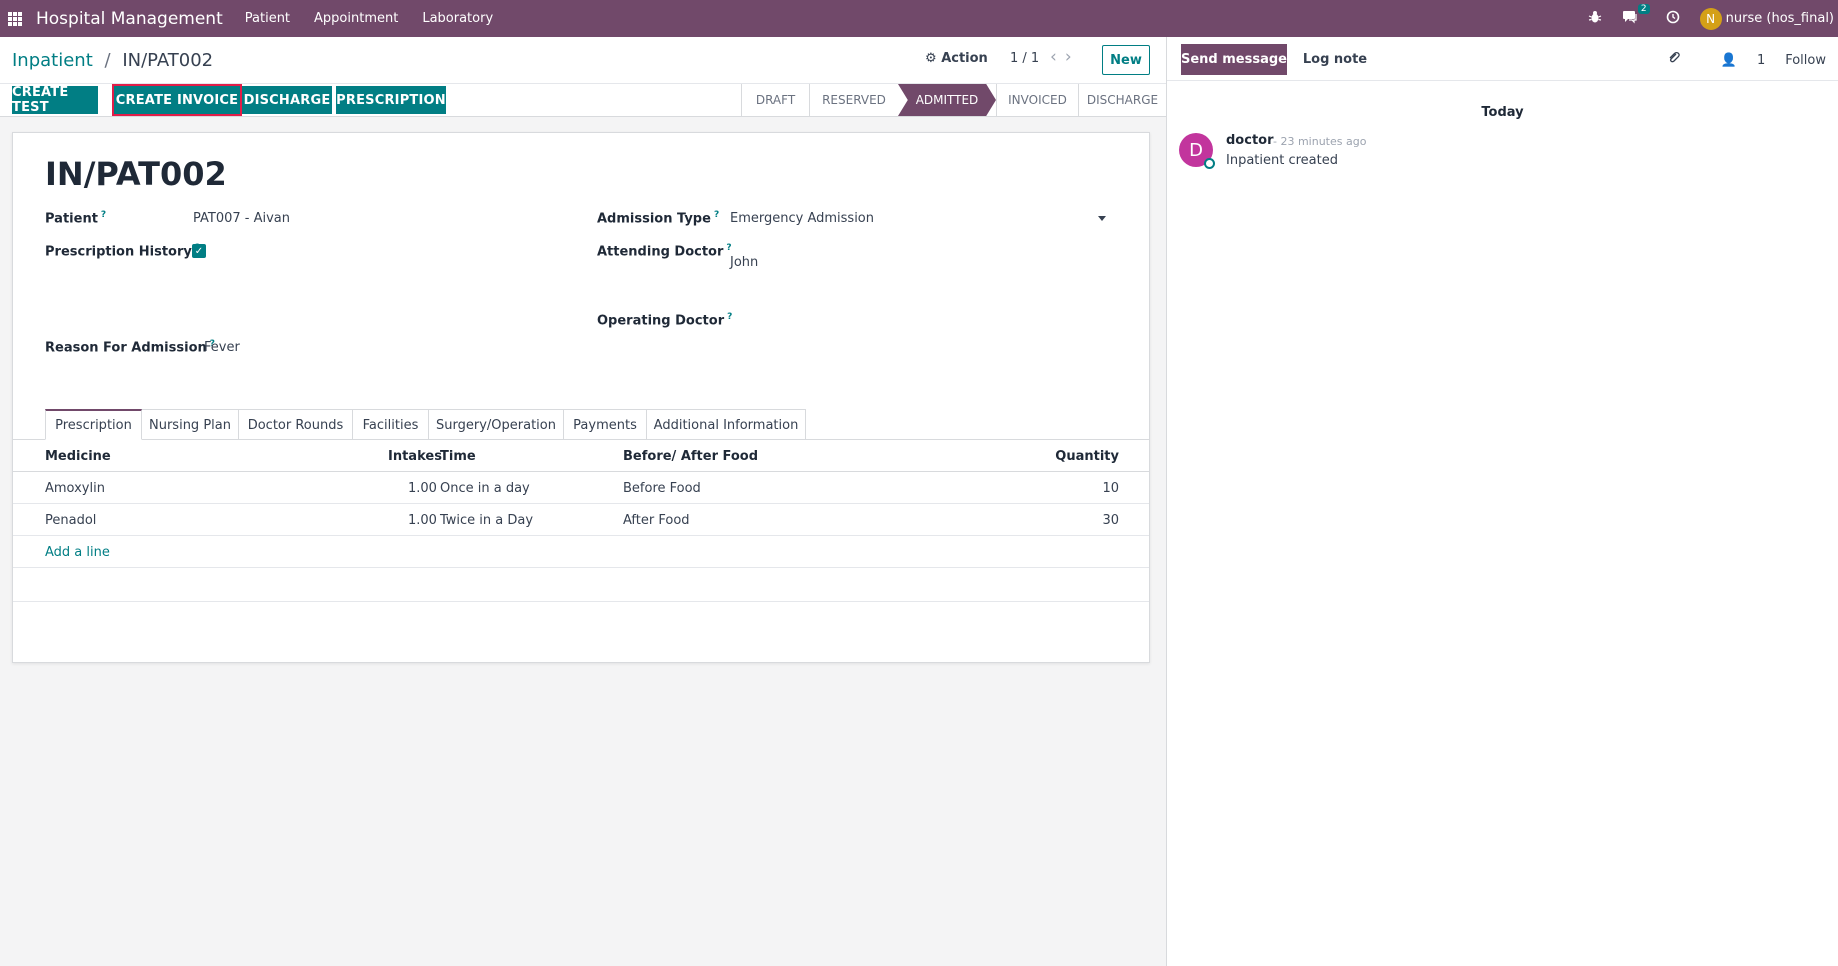 This screenshot has height=966, width=1838. What do you see at coordinates (458, 456) in the screenshot?
I see `col-time: Time` at bounding box center [458, 456].